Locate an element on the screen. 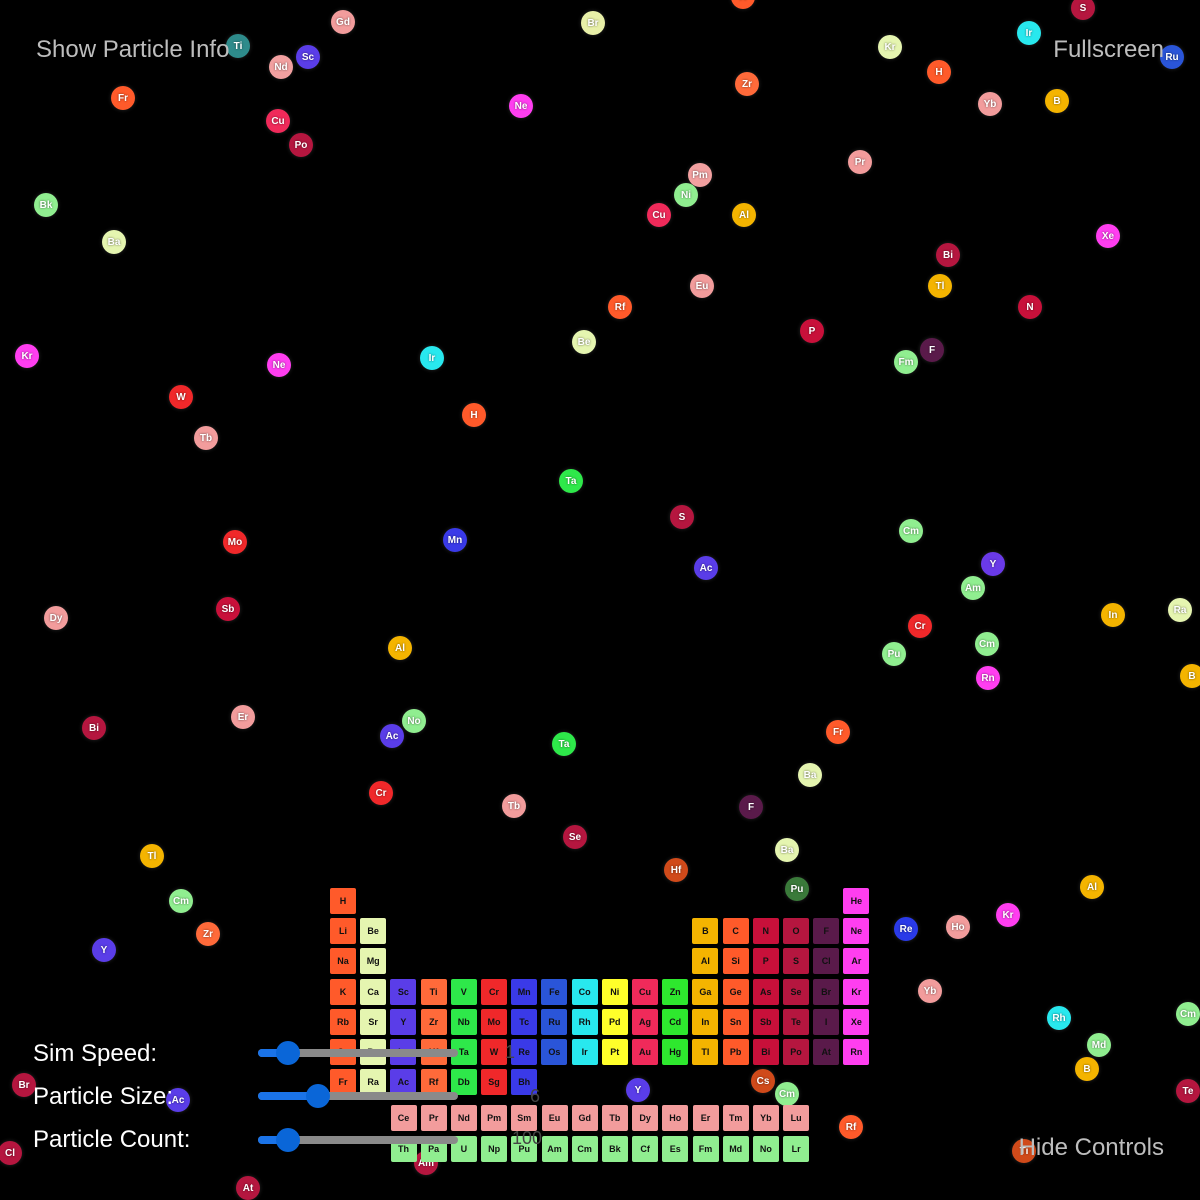  element-cell: Zn is located at coordinates (675, 991).